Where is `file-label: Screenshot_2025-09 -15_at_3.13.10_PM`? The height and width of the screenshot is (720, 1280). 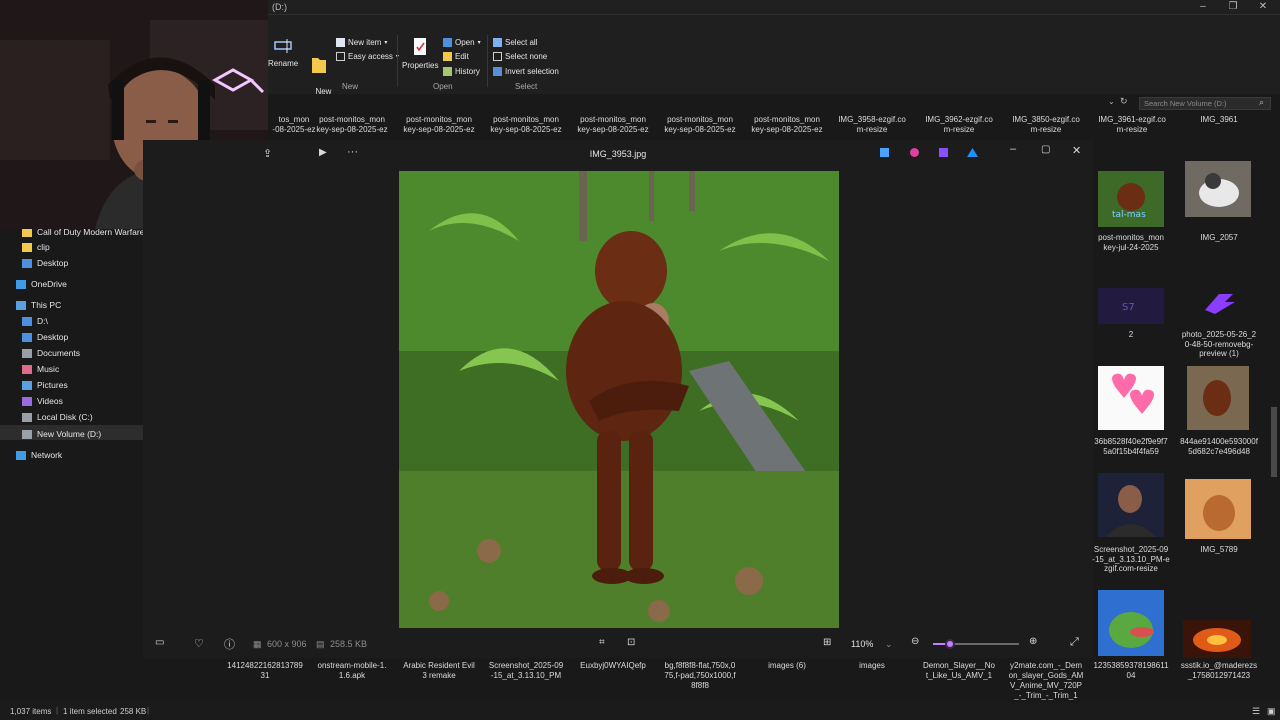 file-label: Screenshot_2025-09 -15_at_3.13.10_PM is located at coordinates (526, 671).